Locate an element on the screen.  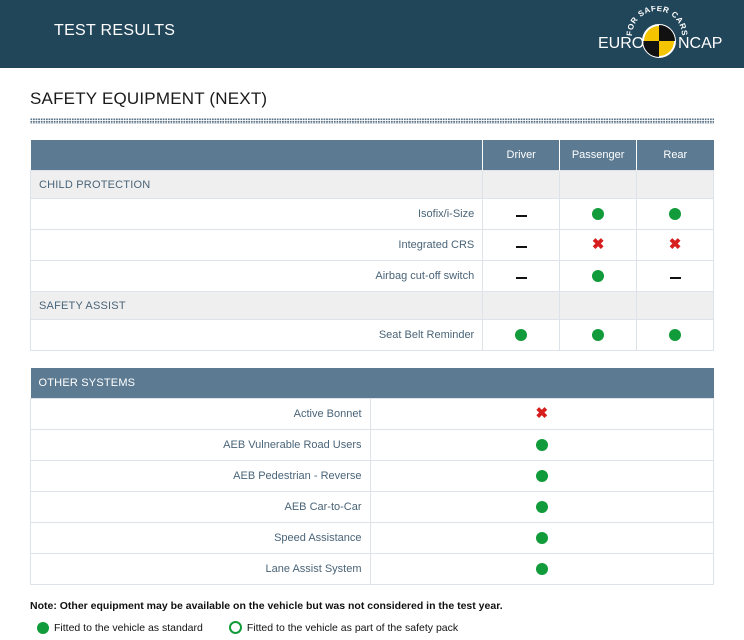
table-header-blank is located at coordinates (256, 155).